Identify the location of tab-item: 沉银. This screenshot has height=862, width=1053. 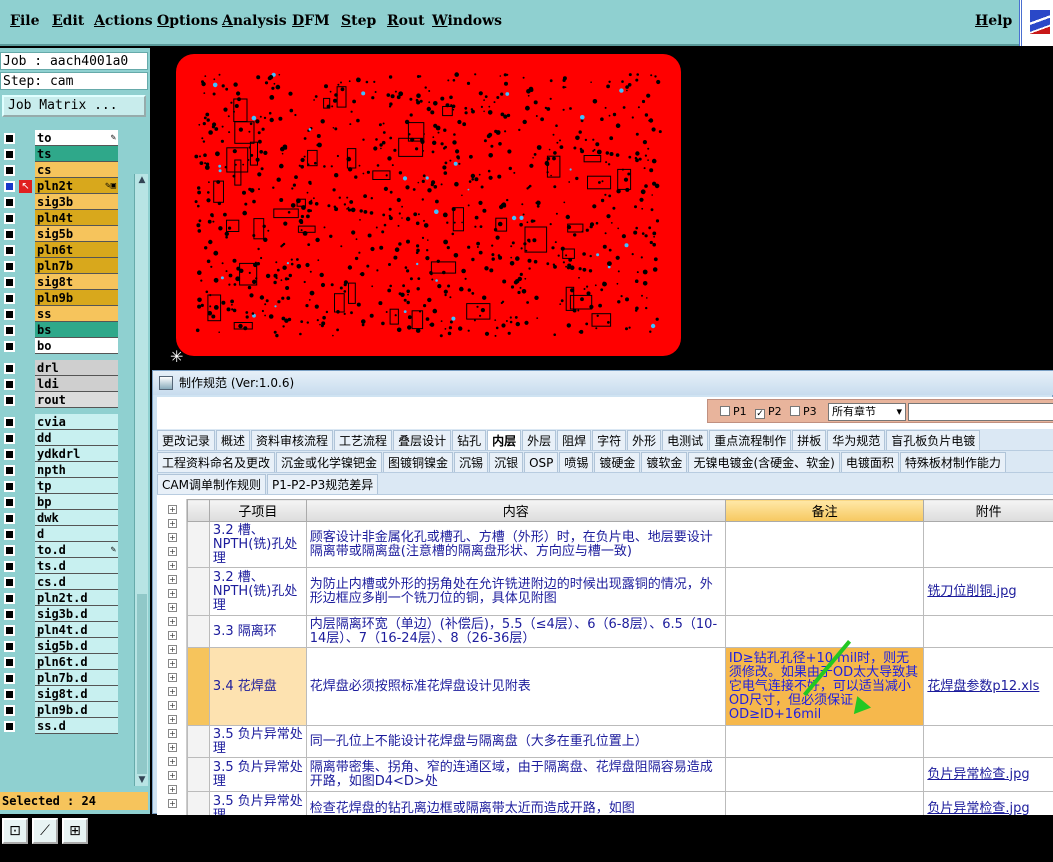
(506, 462).